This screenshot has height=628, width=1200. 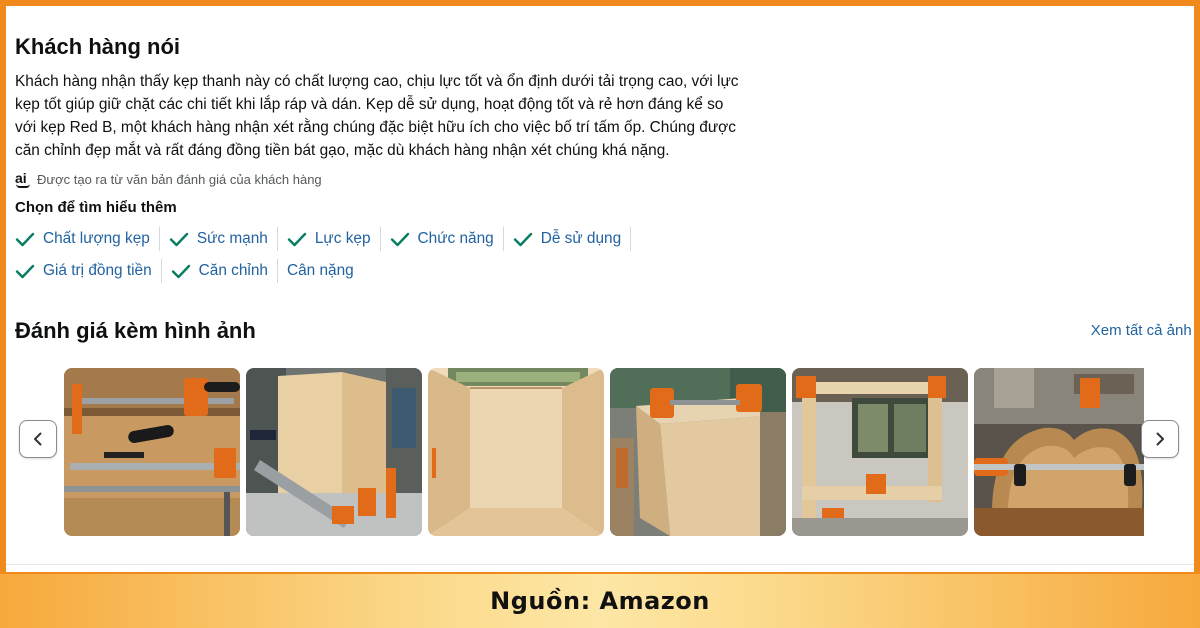 I want to click on chip-ease-of-use: Dễ sử dụng, so click(x=568, y=239).